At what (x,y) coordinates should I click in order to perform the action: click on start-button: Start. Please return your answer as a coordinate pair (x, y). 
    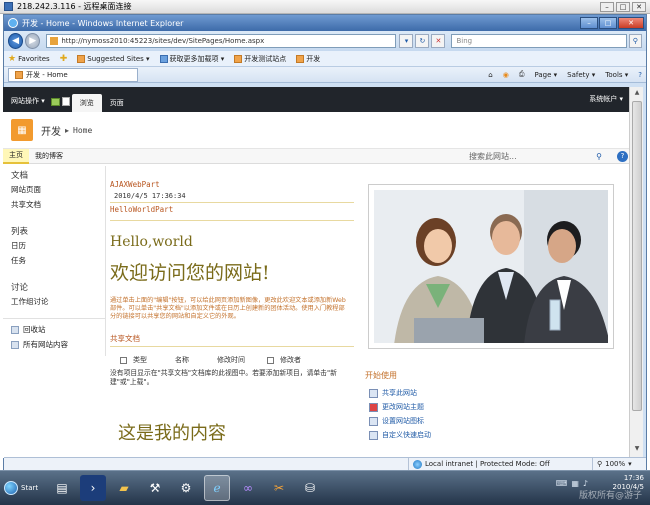
    Looking at the image, I should click on (24, 488).